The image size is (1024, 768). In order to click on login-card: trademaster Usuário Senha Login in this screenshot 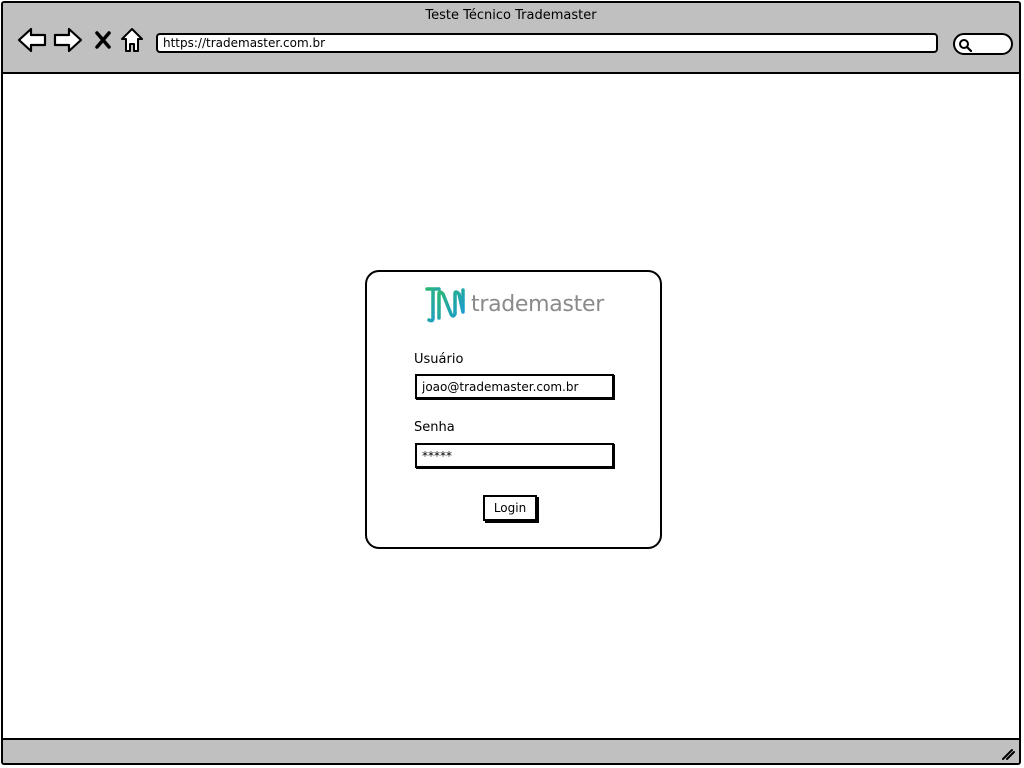, I will do `click(513, 409)`.